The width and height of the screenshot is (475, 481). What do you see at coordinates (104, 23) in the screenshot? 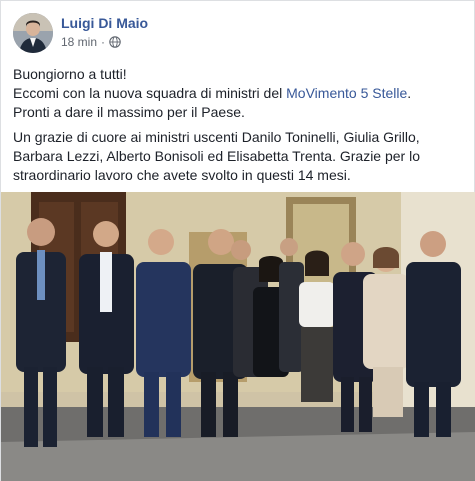
I see `author-name: Luigi Di Maio` at bounding box center [104, 23].